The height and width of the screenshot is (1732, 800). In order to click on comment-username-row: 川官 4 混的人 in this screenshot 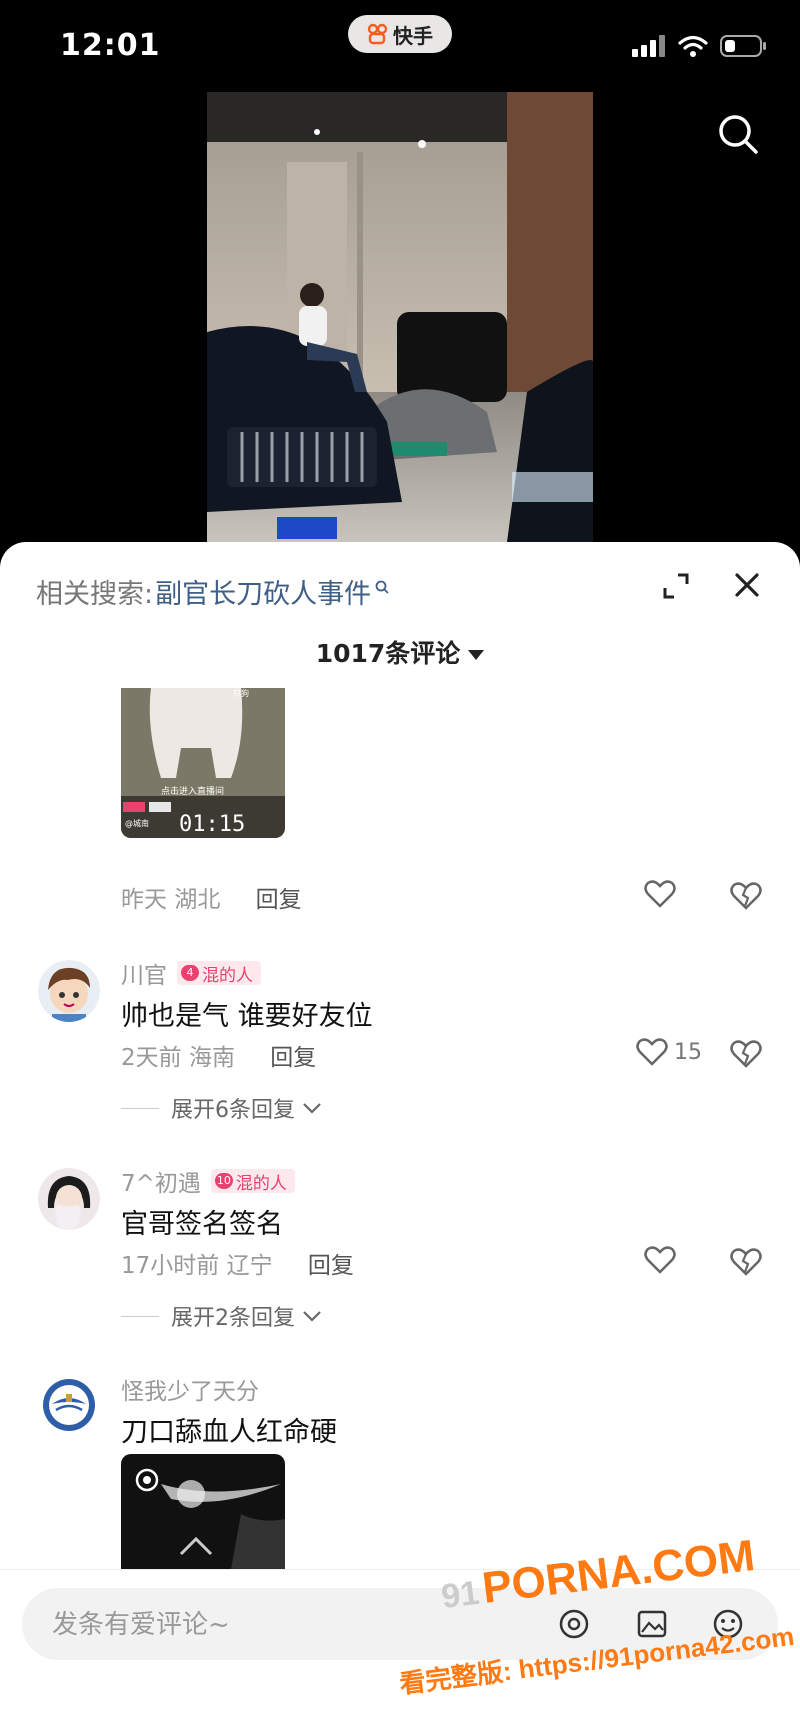, I will do `click(191, 973)`.